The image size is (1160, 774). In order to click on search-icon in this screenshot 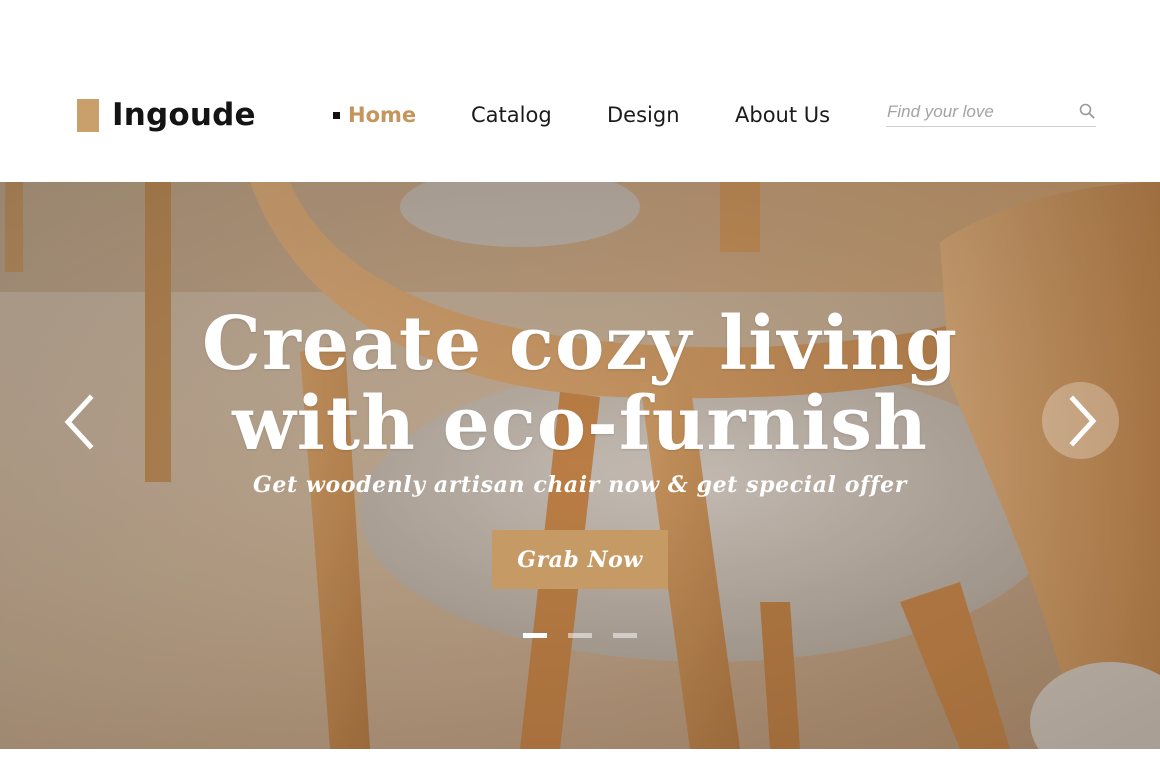, I will do `click(1087, 111)`.